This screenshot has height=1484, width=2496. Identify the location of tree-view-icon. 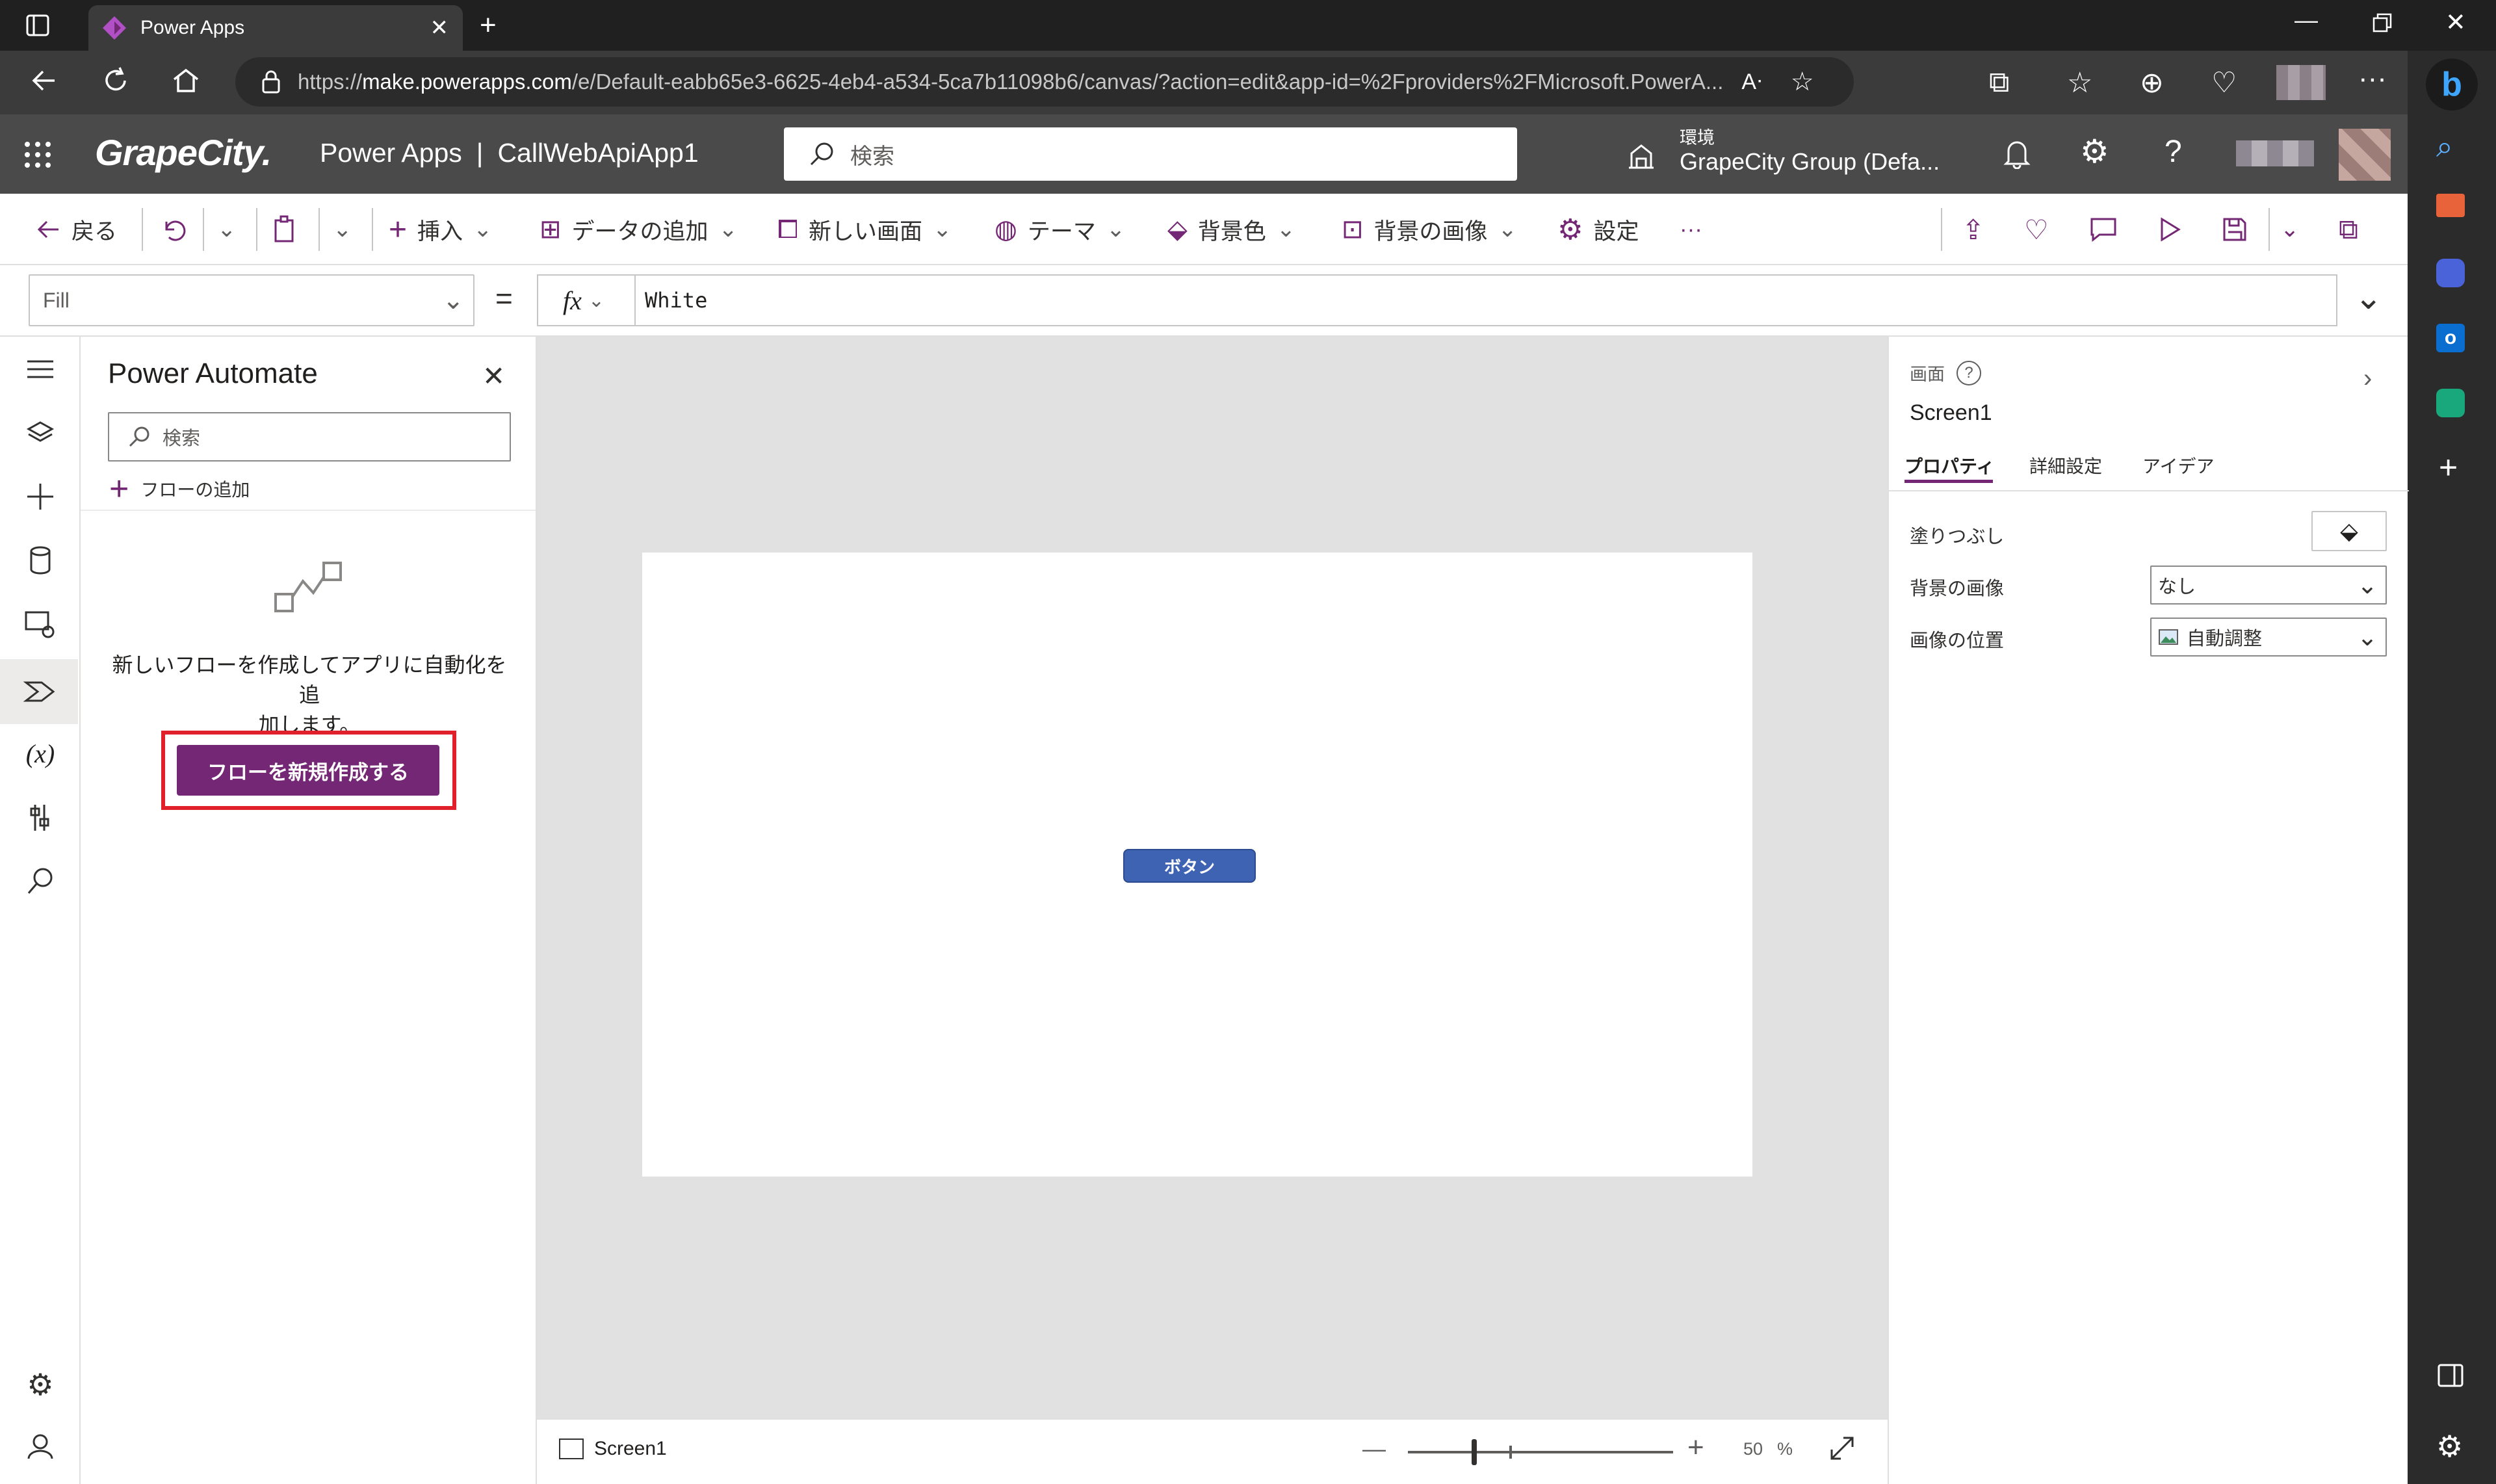
(40, 433).